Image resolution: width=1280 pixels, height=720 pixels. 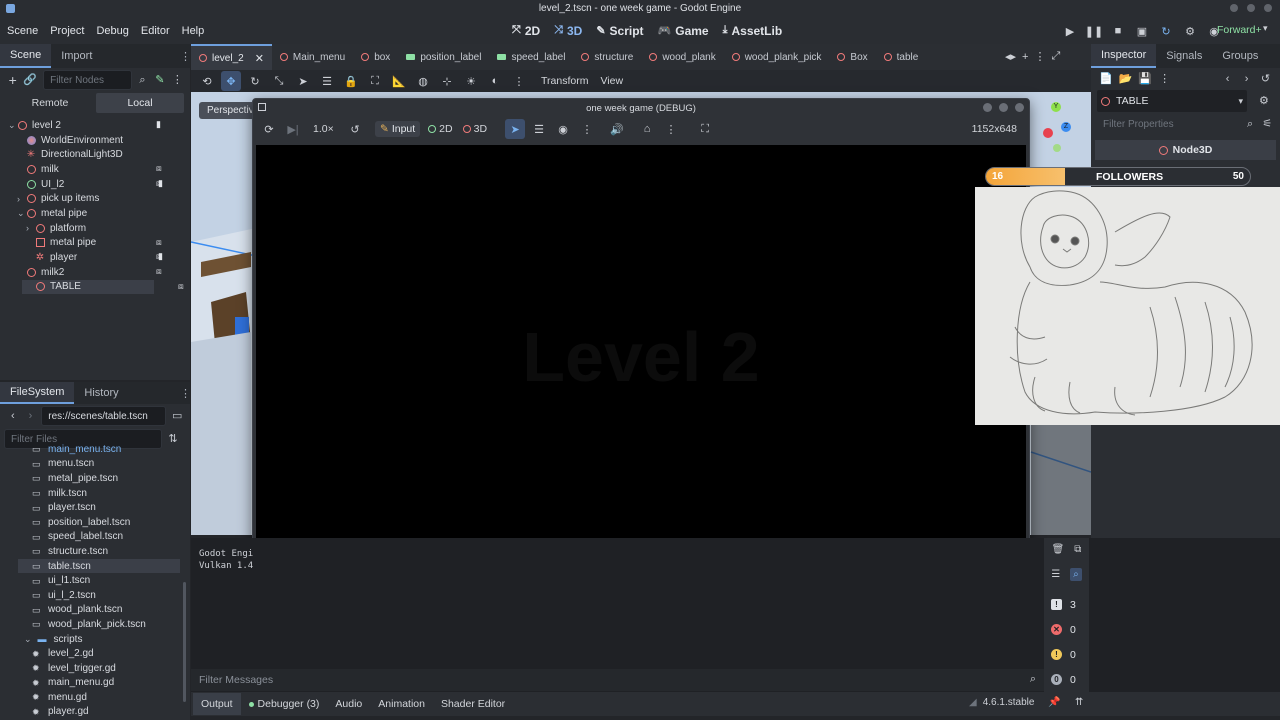 What do you see at coordinates (401, 704) in the screenshot?
I see `bottom-tab: Animation` at bounding box center [401, 704].